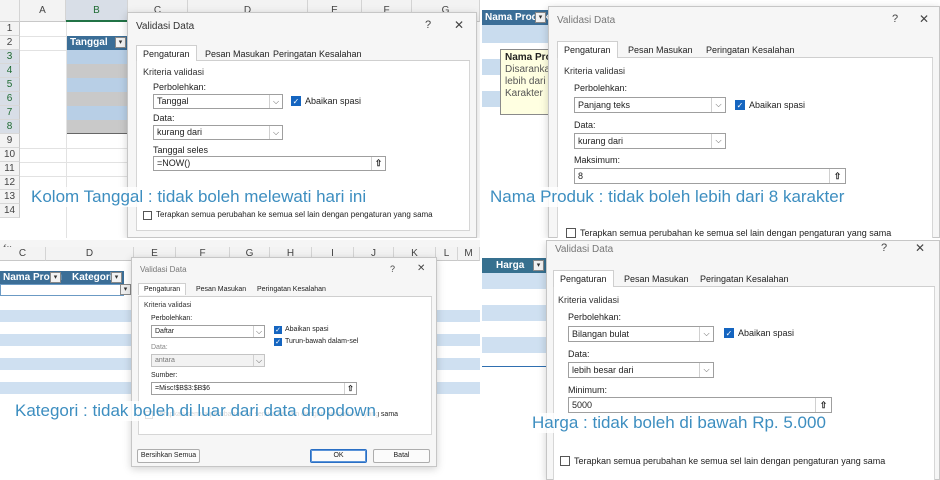 Image resolution: width=940 pixels, height=480 pixels. What do you see at coordinates (650, 105) in the screenshot?
I see `allow-select: Panjang teks ⌵` at bounding box center [650, 105].